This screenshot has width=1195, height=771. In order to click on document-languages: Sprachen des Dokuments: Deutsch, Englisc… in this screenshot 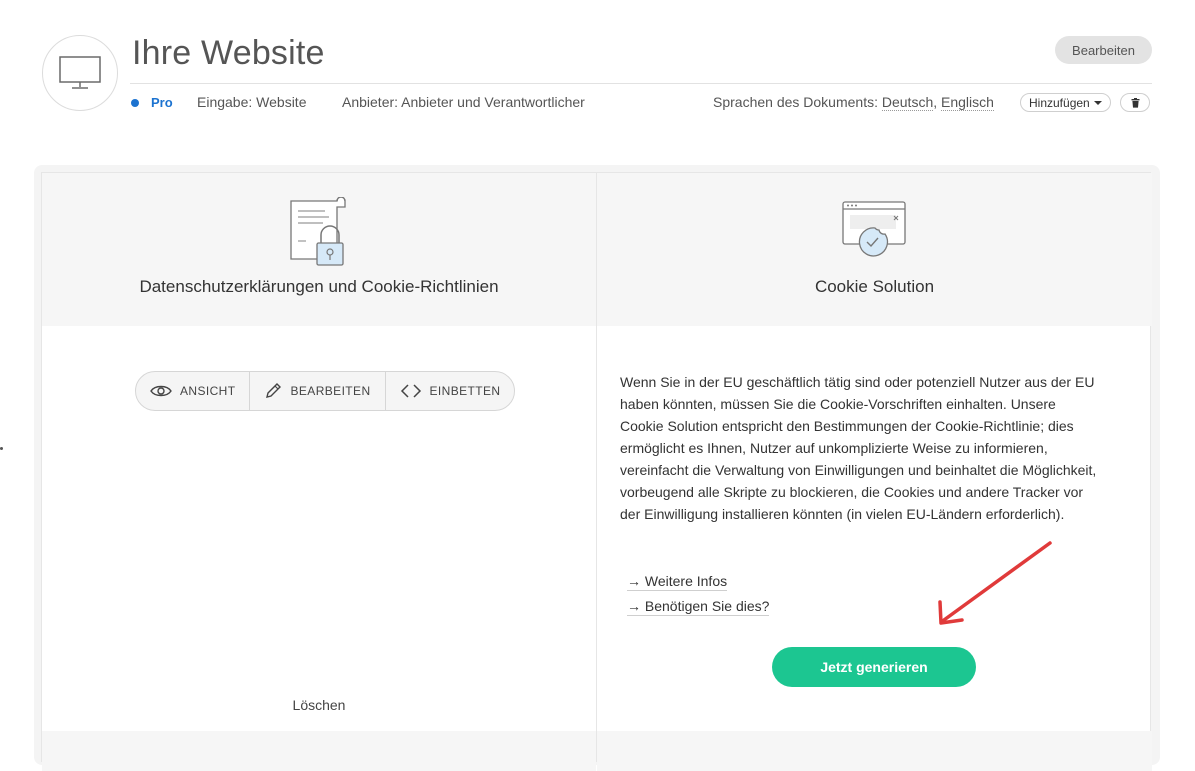, I will do `click(853, 102)`.